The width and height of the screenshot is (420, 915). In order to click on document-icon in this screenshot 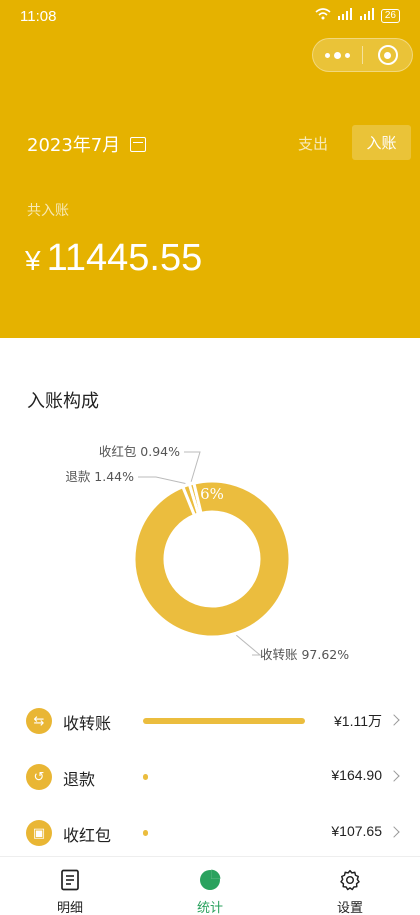, I will do `click(70, 880)`.